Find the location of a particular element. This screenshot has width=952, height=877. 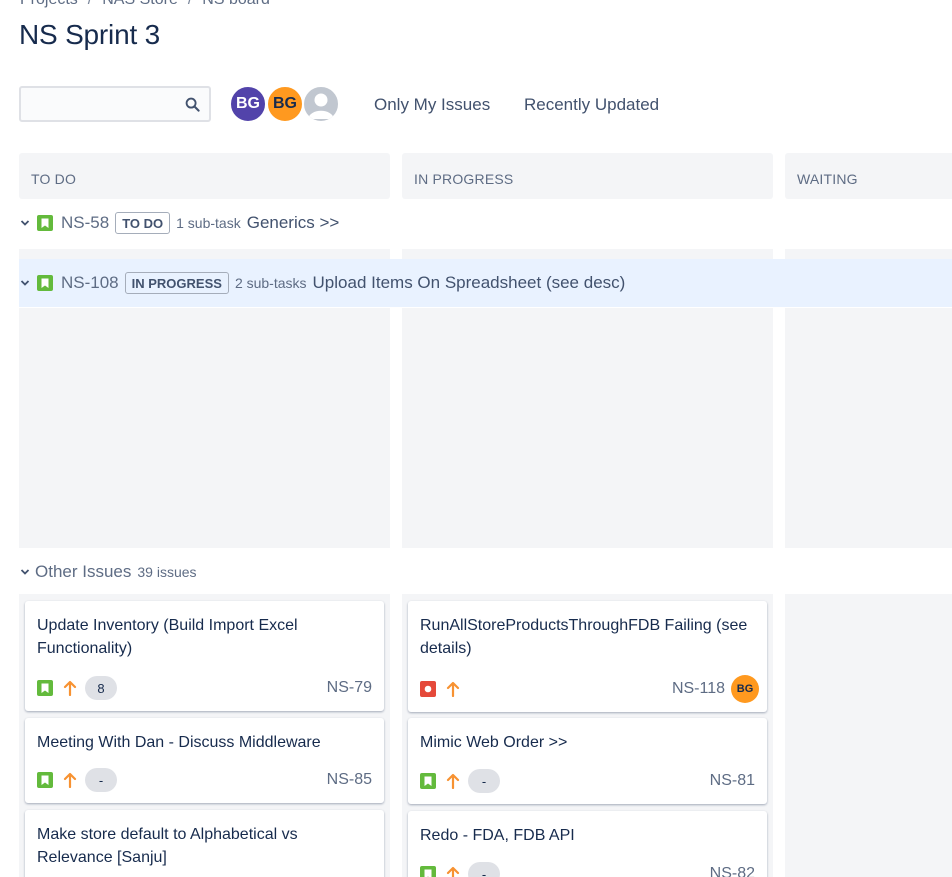

avatar-filter-user-2: BG is located at coordinates (285, 104).